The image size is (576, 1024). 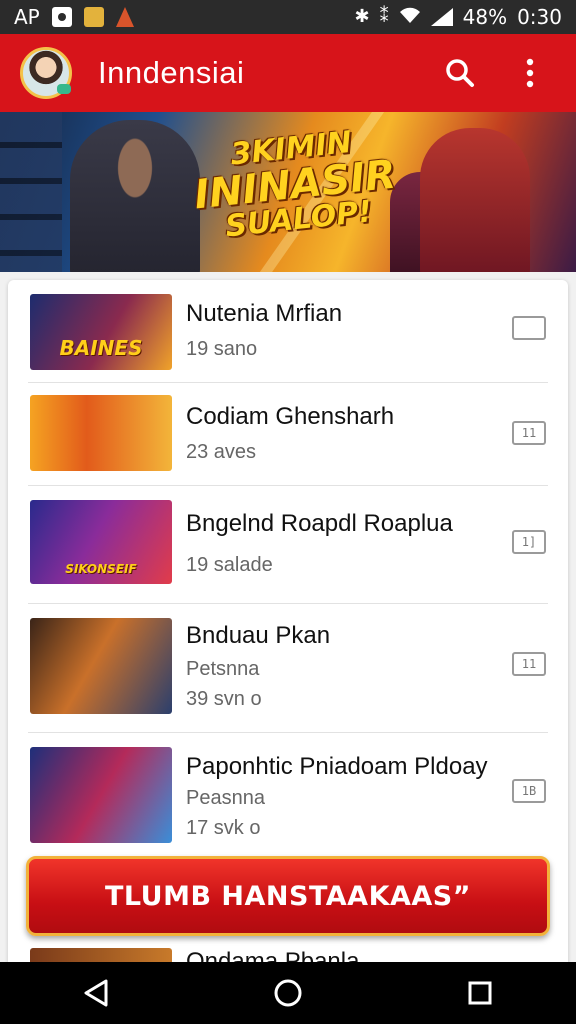 I want to click on item-title: Paponhtic Pniadoam Pldoay, so click(x=337, y=766).